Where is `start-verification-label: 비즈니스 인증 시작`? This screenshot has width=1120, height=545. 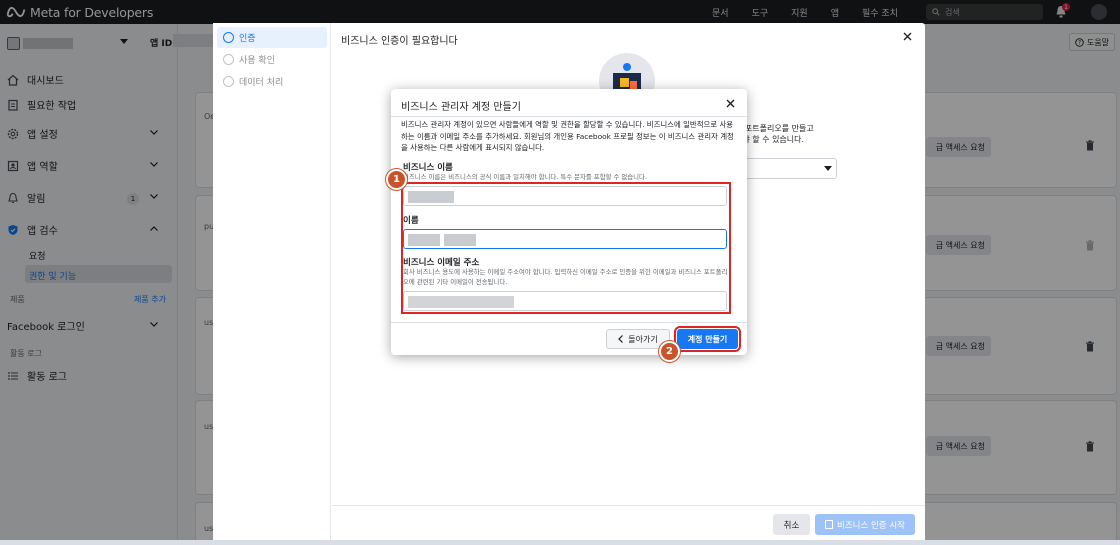
start-verification-label: 비즈니스 인증 시작 is located at coordinates (871, 525).